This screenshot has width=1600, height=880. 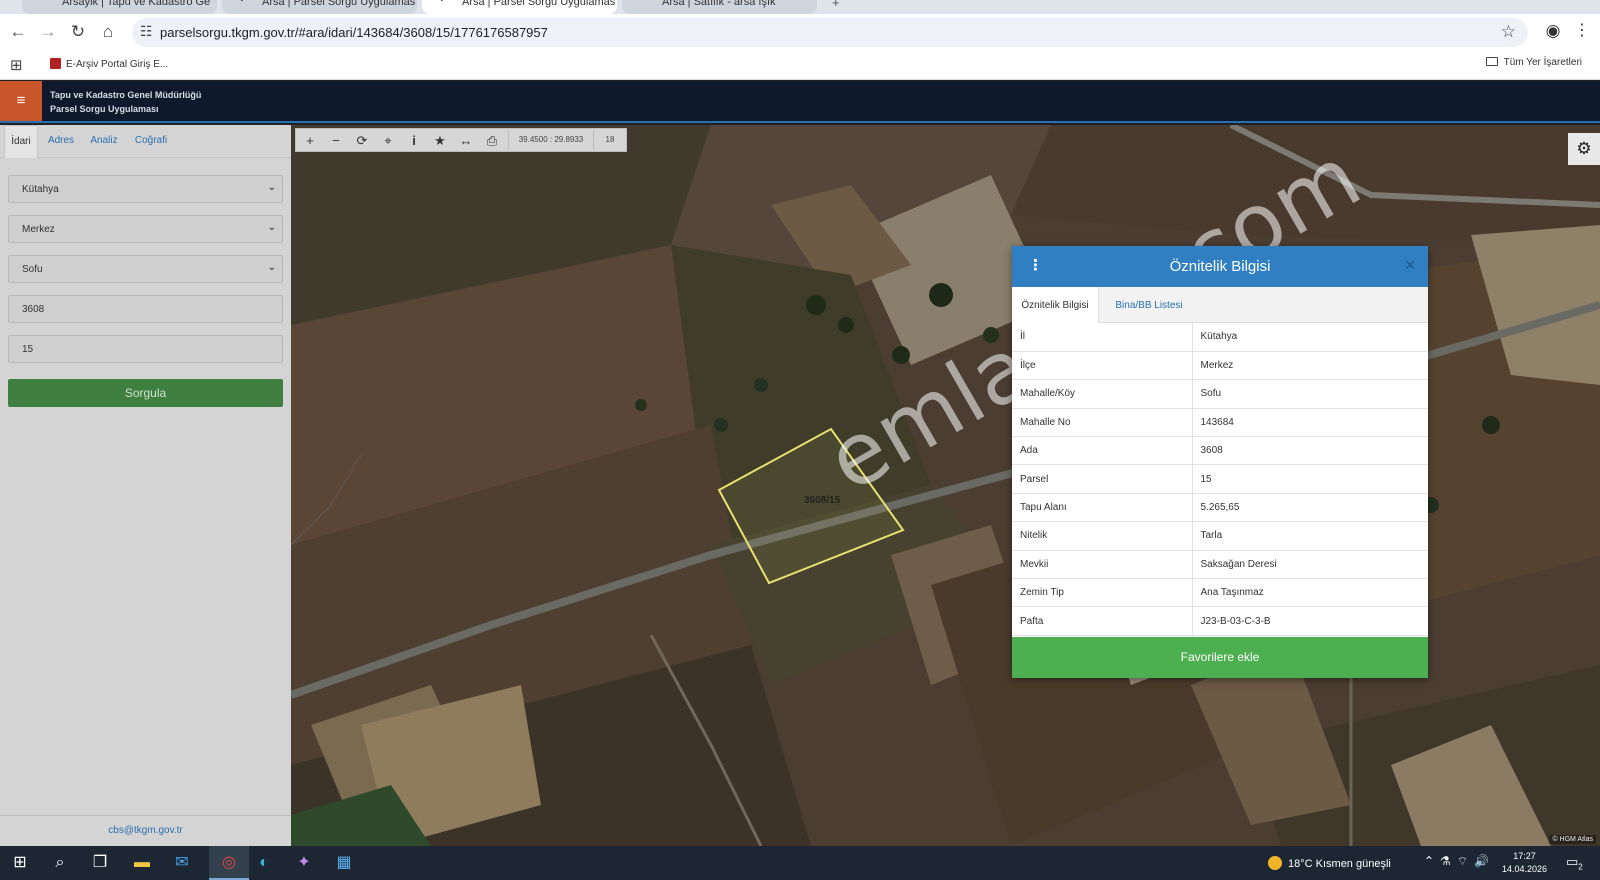 I want to click on tab-oznitelik-bilgisi: Öznitelik Bilgisi, so click(x=1055, y=305).